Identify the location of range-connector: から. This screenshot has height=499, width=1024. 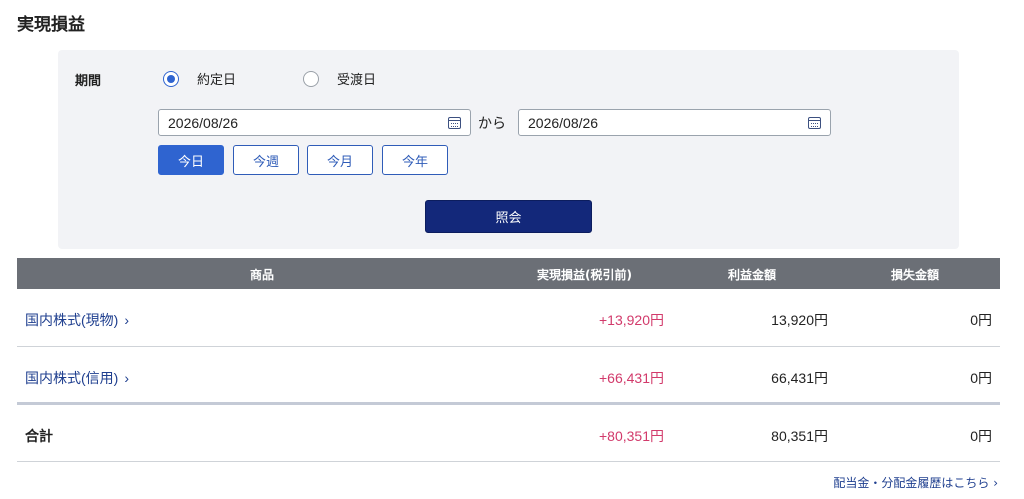
(492, 124).